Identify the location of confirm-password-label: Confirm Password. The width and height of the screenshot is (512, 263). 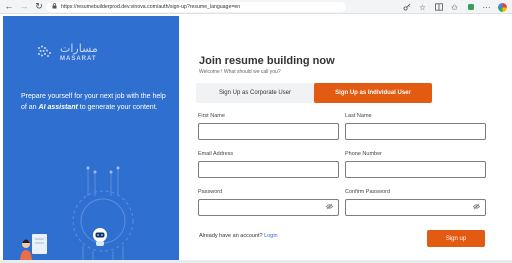
(367, 192).